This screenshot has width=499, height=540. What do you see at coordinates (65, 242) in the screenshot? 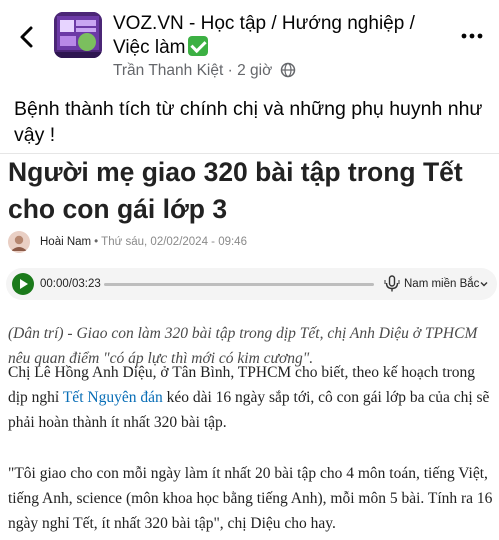
I see `article-author: Hoài Nam` at bounding box center [65, 242].